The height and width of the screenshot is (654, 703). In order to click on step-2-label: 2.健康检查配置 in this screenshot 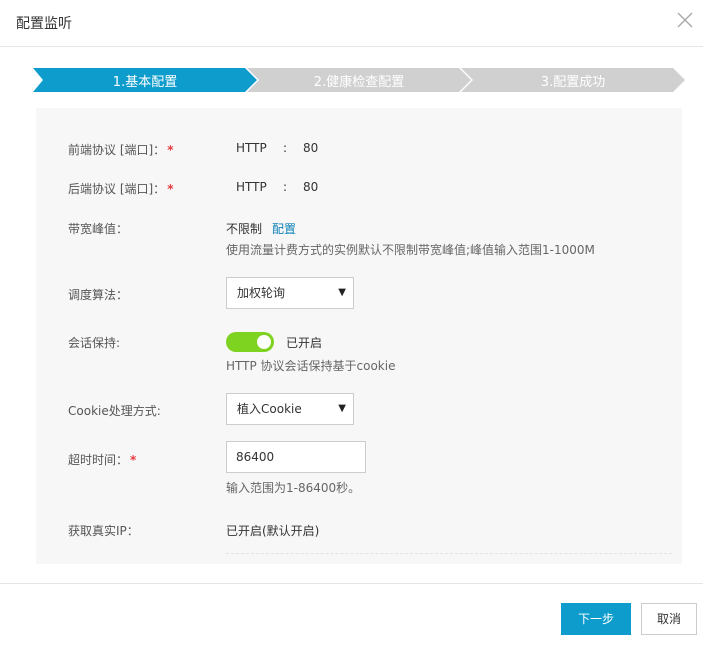, I will do `click(359, 82)`.